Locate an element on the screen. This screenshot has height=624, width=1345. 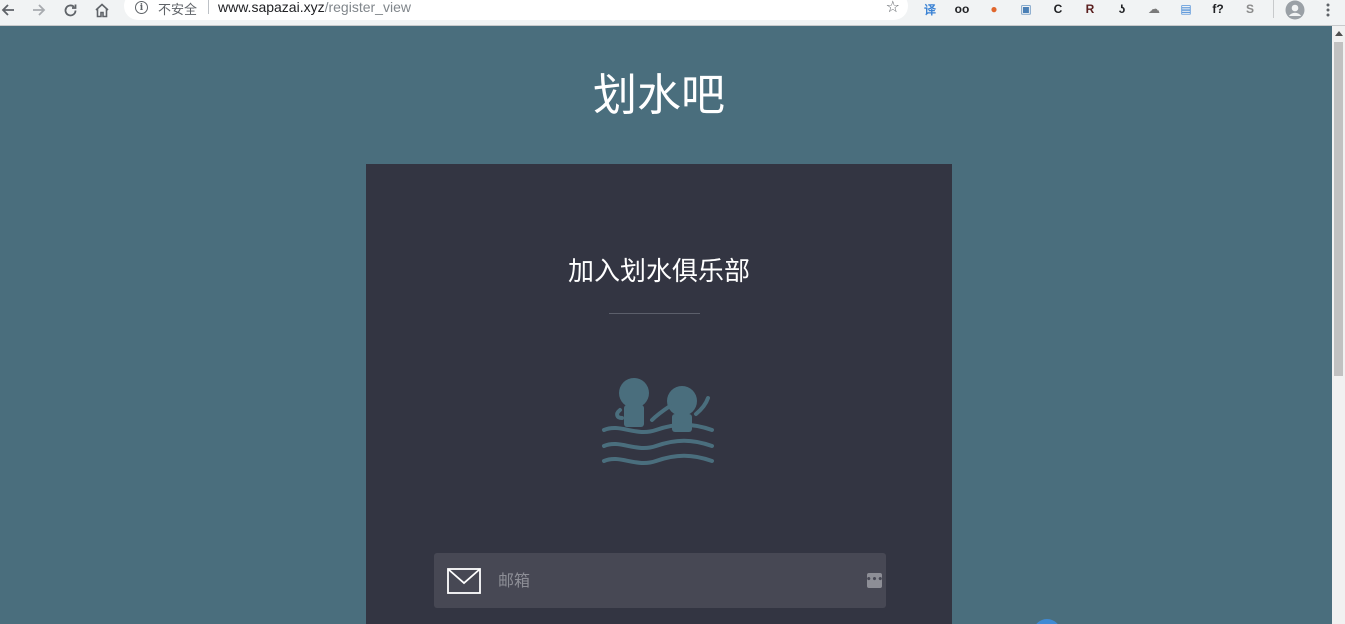
address-bar: i 不安全 www.sapazai.xyz/register_view ☆ is located at coordinates (516, 10).